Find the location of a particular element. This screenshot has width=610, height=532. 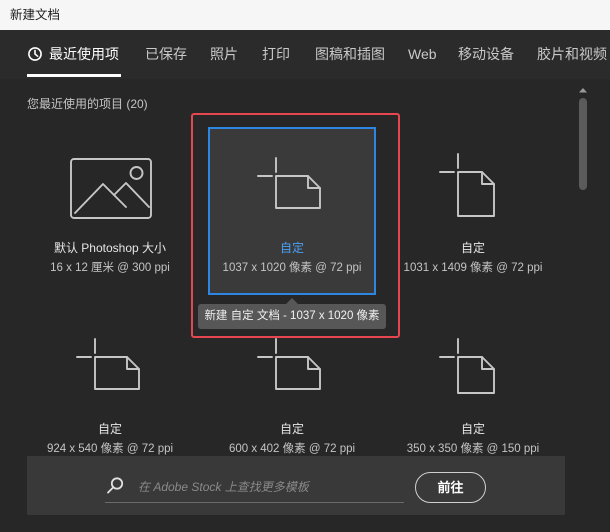

recent-preset-custom-350x350: 自定 350 x 350 像素 @ 150 ppi is located at coordinates (473, 392).